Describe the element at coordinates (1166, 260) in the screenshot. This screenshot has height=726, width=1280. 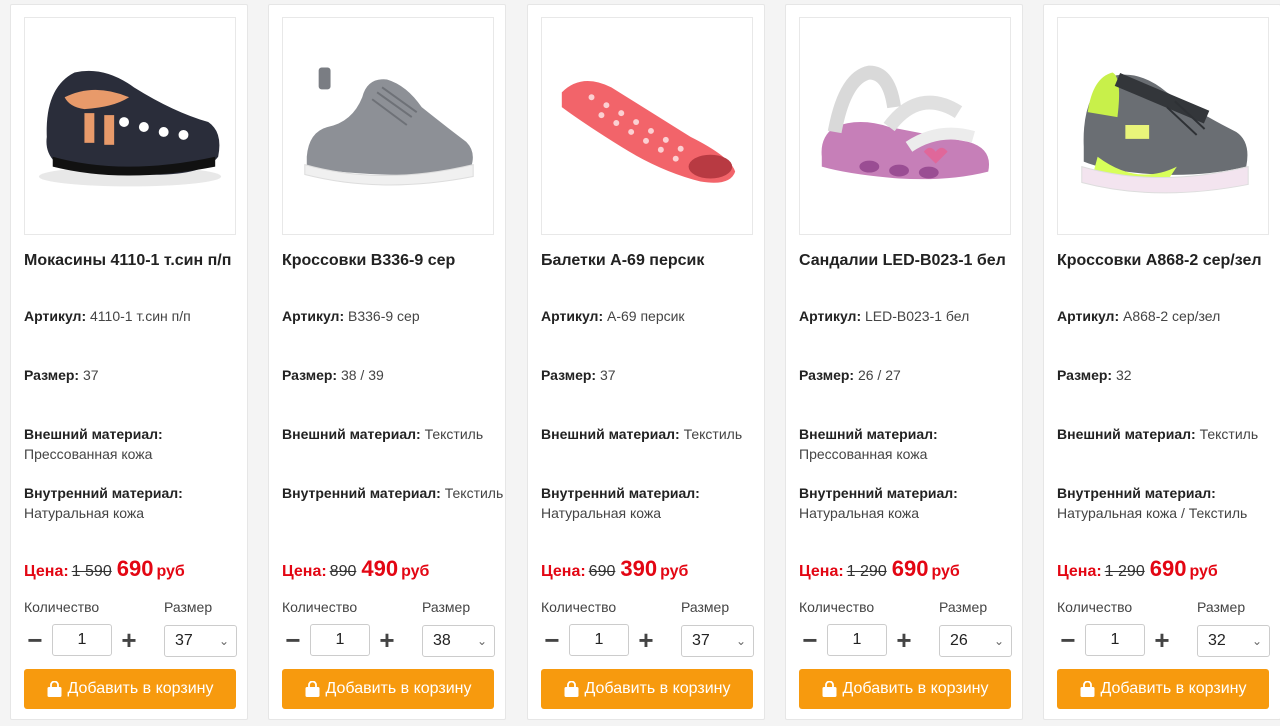
I see `product-title: Кроссовки A868-2 сер/зел` at that location.